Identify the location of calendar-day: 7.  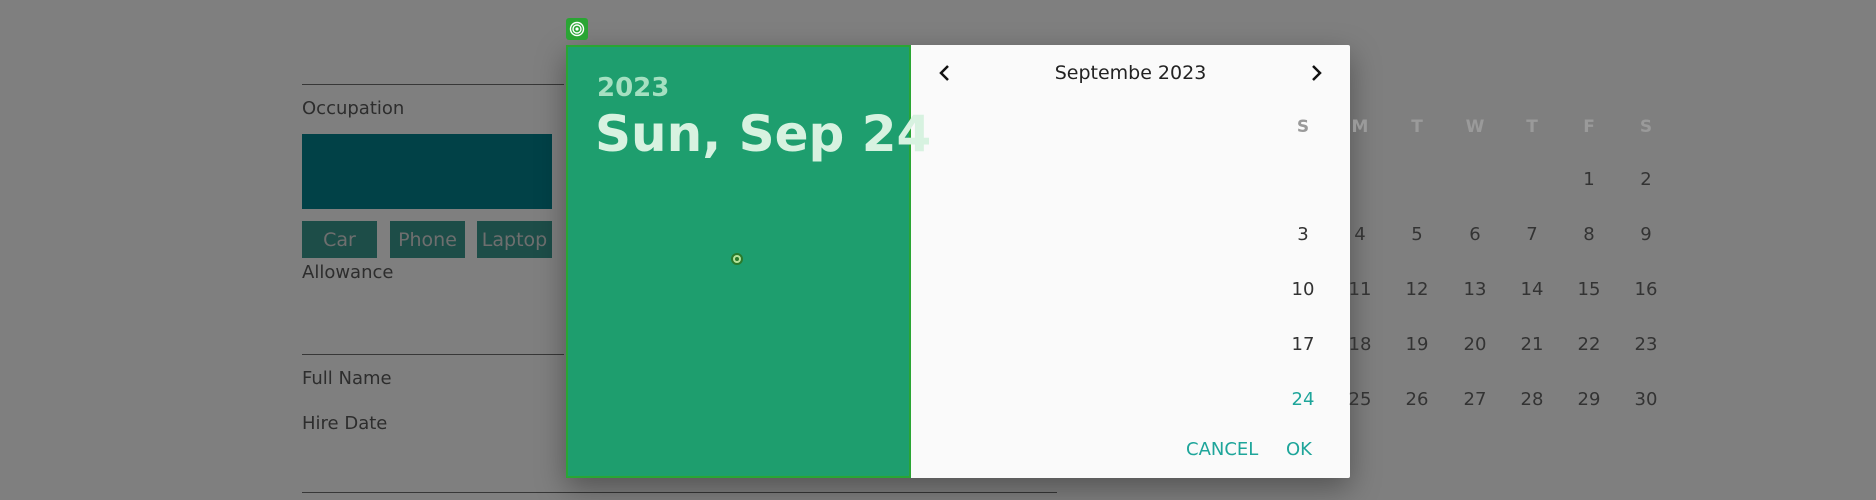
(1532, 235).